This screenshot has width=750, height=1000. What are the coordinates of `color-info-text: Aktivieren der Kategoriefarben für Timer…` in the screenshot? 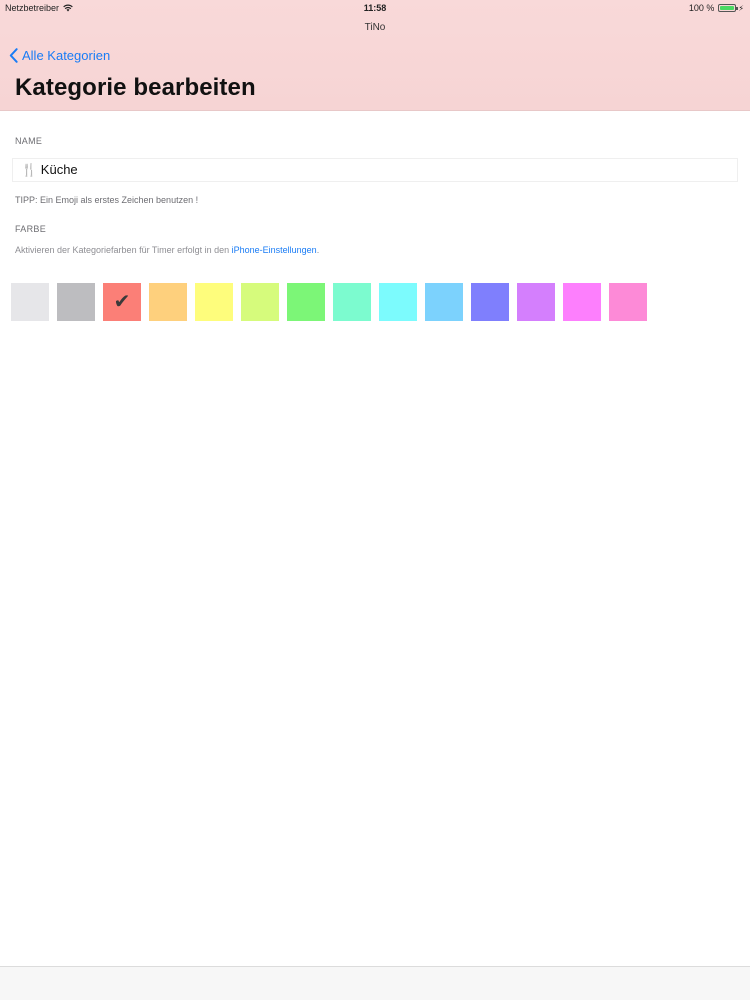 It's located at (167, 250).